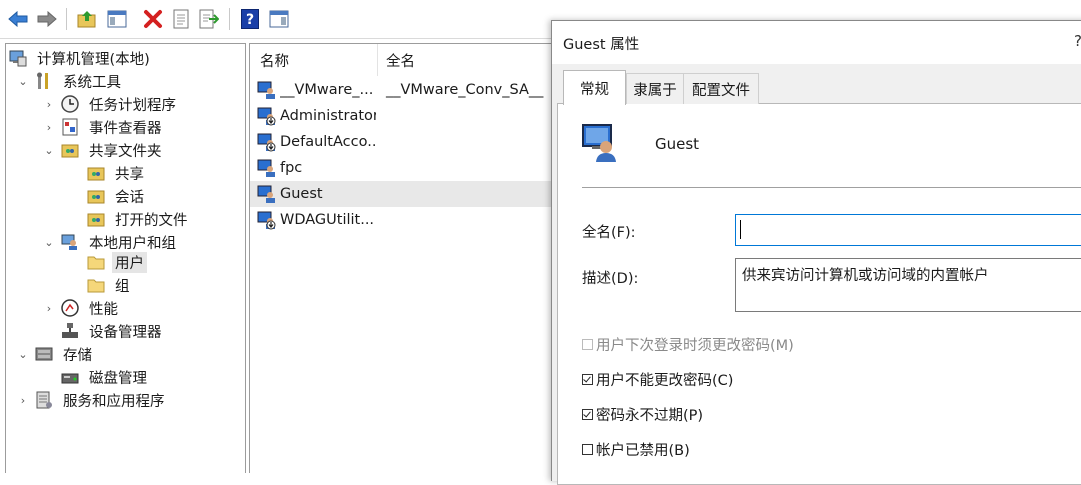 The width and height of the screenshot is (1081, 485). What do you see at coordinates (103, 309) in the screenshot?
I see `tree-item-label: 性能` at bounding box center [103, 309].